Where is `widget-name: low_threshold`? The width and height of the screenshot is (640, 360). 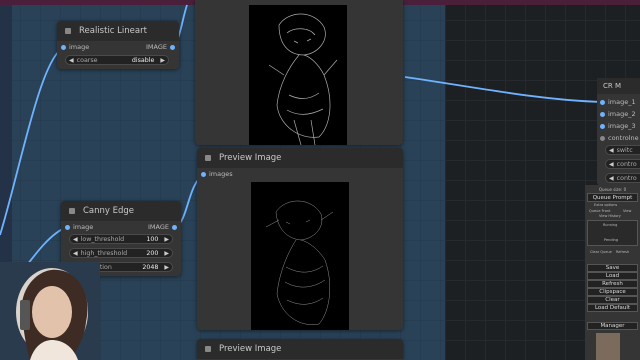
widget-name: low_threshold is located at coordinates (102, 239).